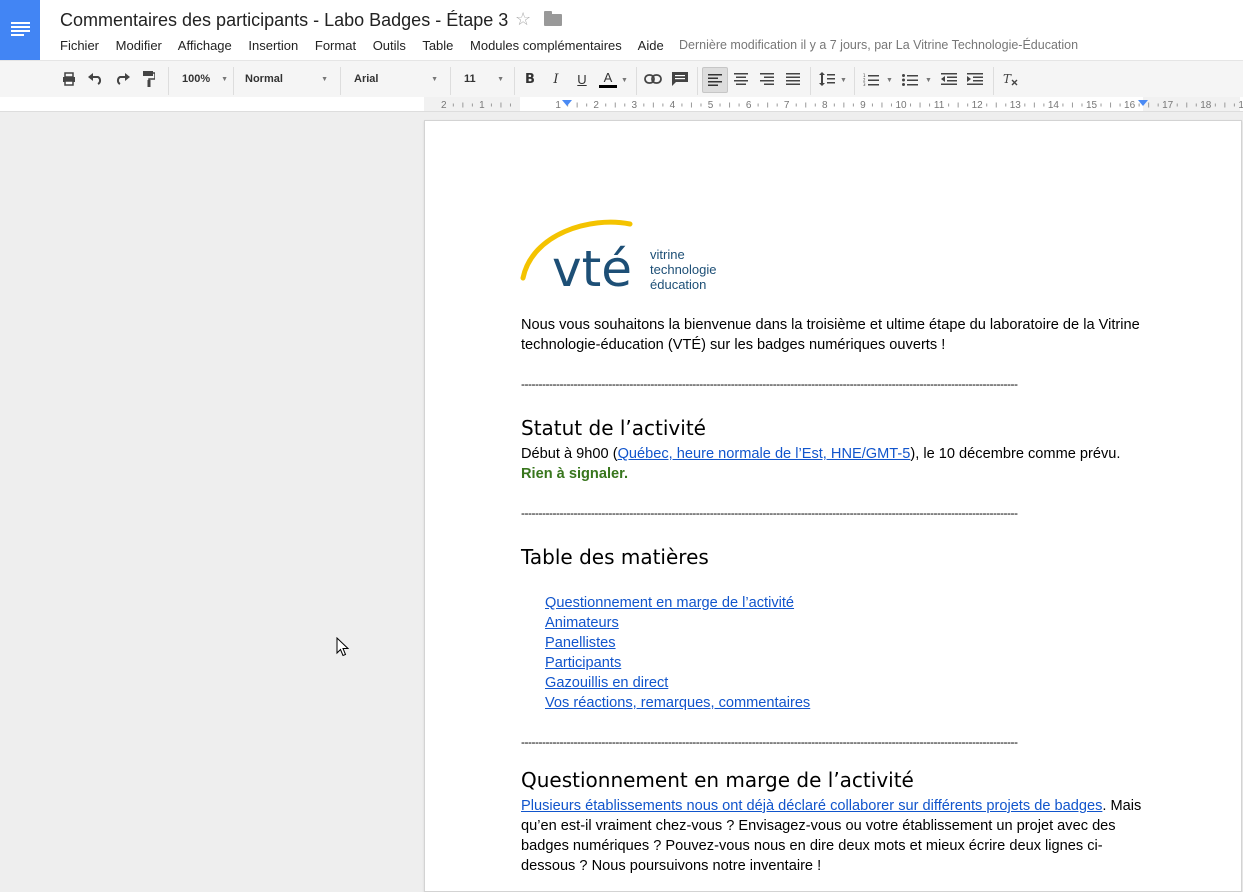  I want to click on ruler-label: 16, so click(1130, 105).